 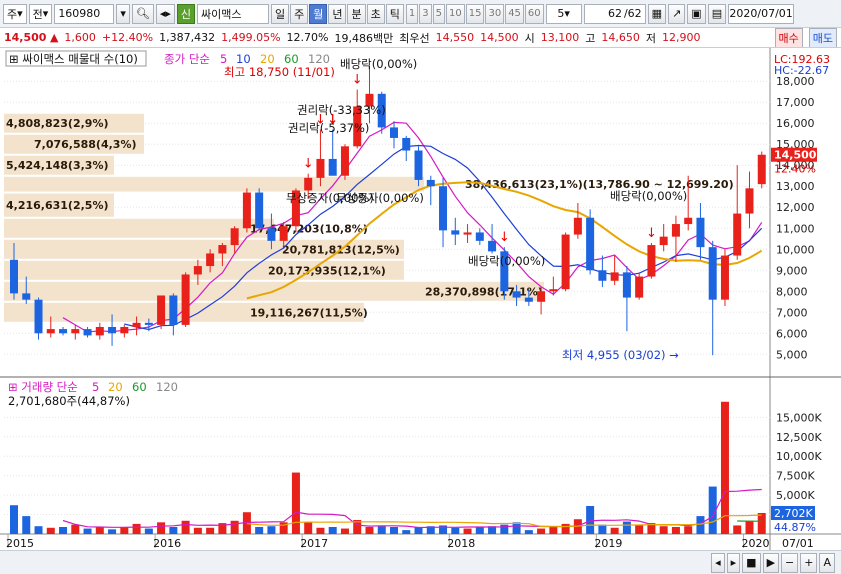 What do you see at coordinates (337, 13) in the screenshot?
I see `period-tab-3: 년` at bounding box center [337, 13].